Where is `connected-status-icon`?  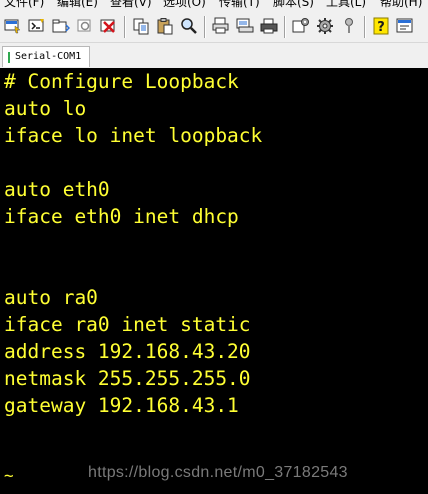
connected-status-icon is located at coordinates (9, 57).